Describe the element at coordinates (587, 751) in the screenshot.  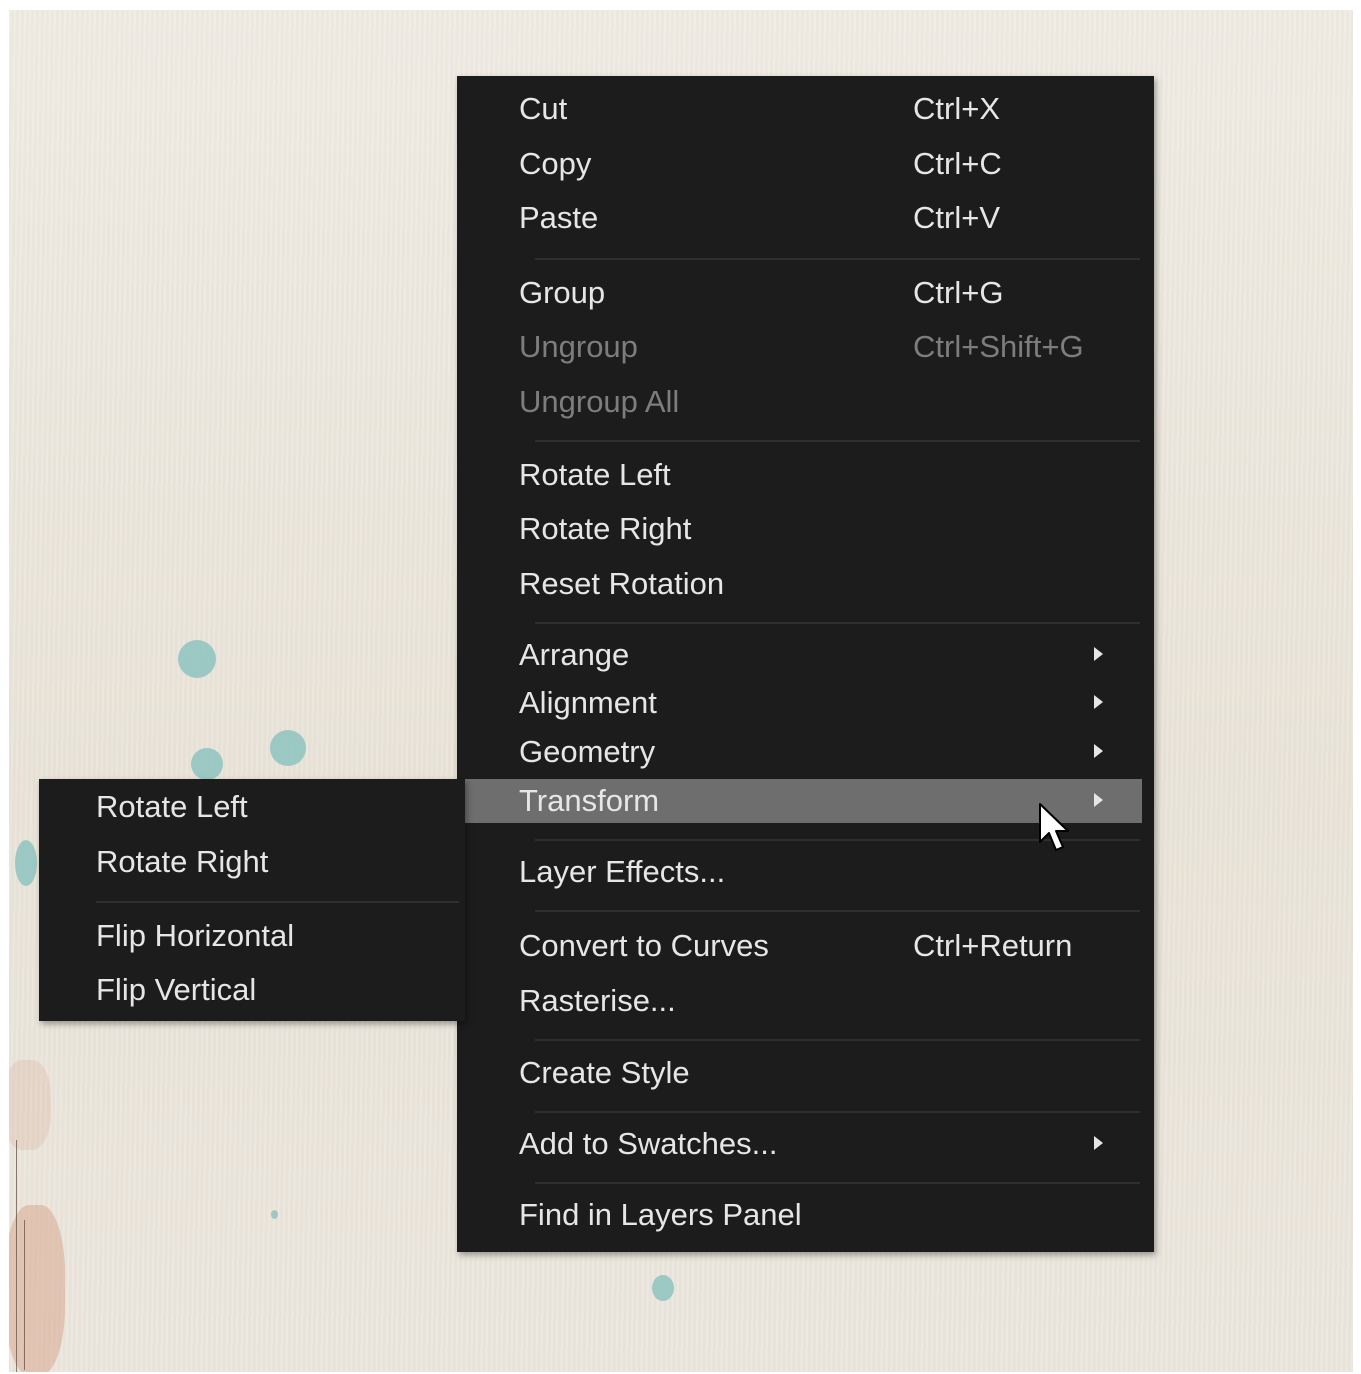
I see `menu-item-label: Geometry` at that location.